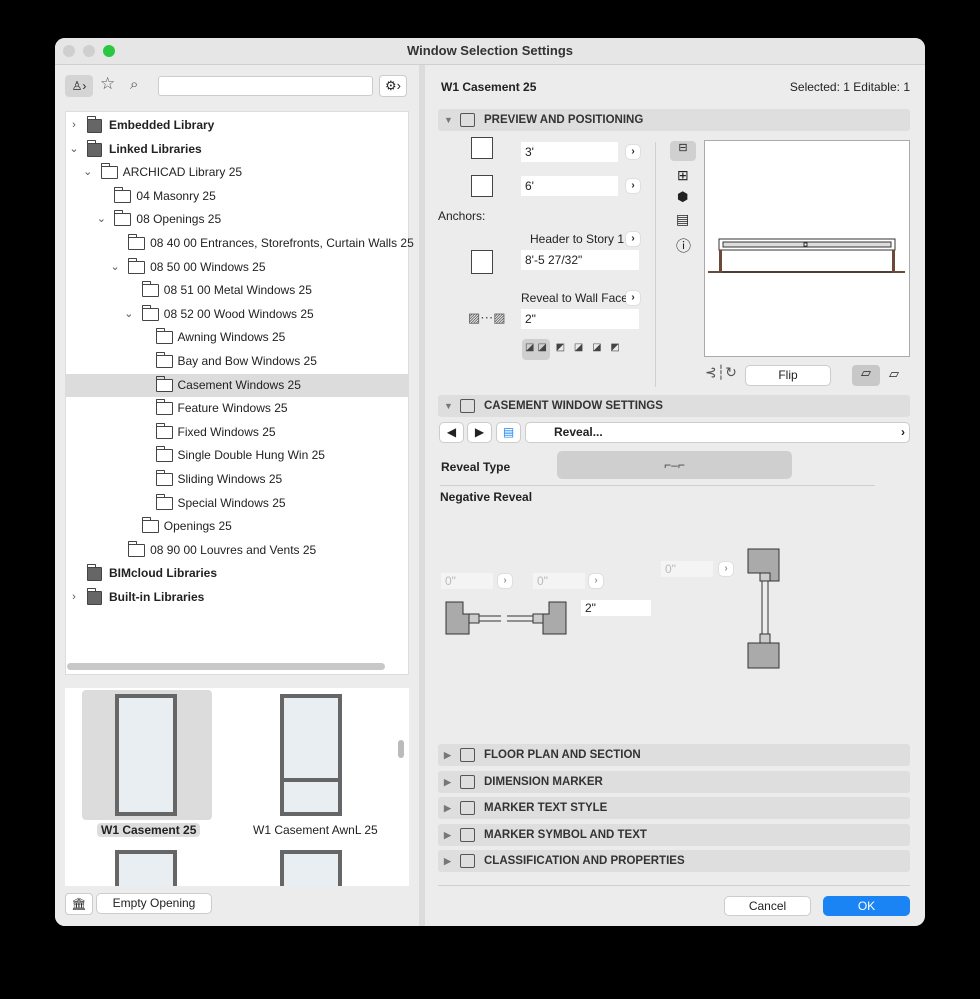  Describe the element at coordinates (237, 432) in the screenshot. I see `tree-item: Fixed Windows 25` at that location.